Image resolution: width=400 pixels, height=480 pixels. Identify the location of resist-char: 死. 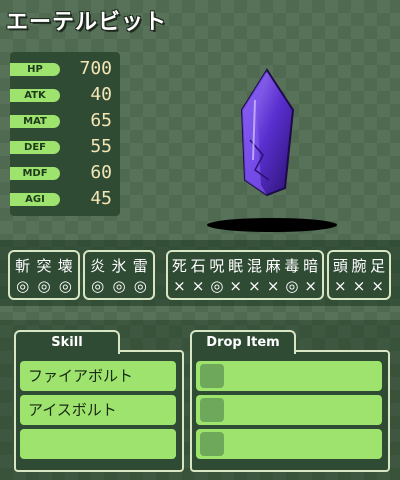
(179, 266).